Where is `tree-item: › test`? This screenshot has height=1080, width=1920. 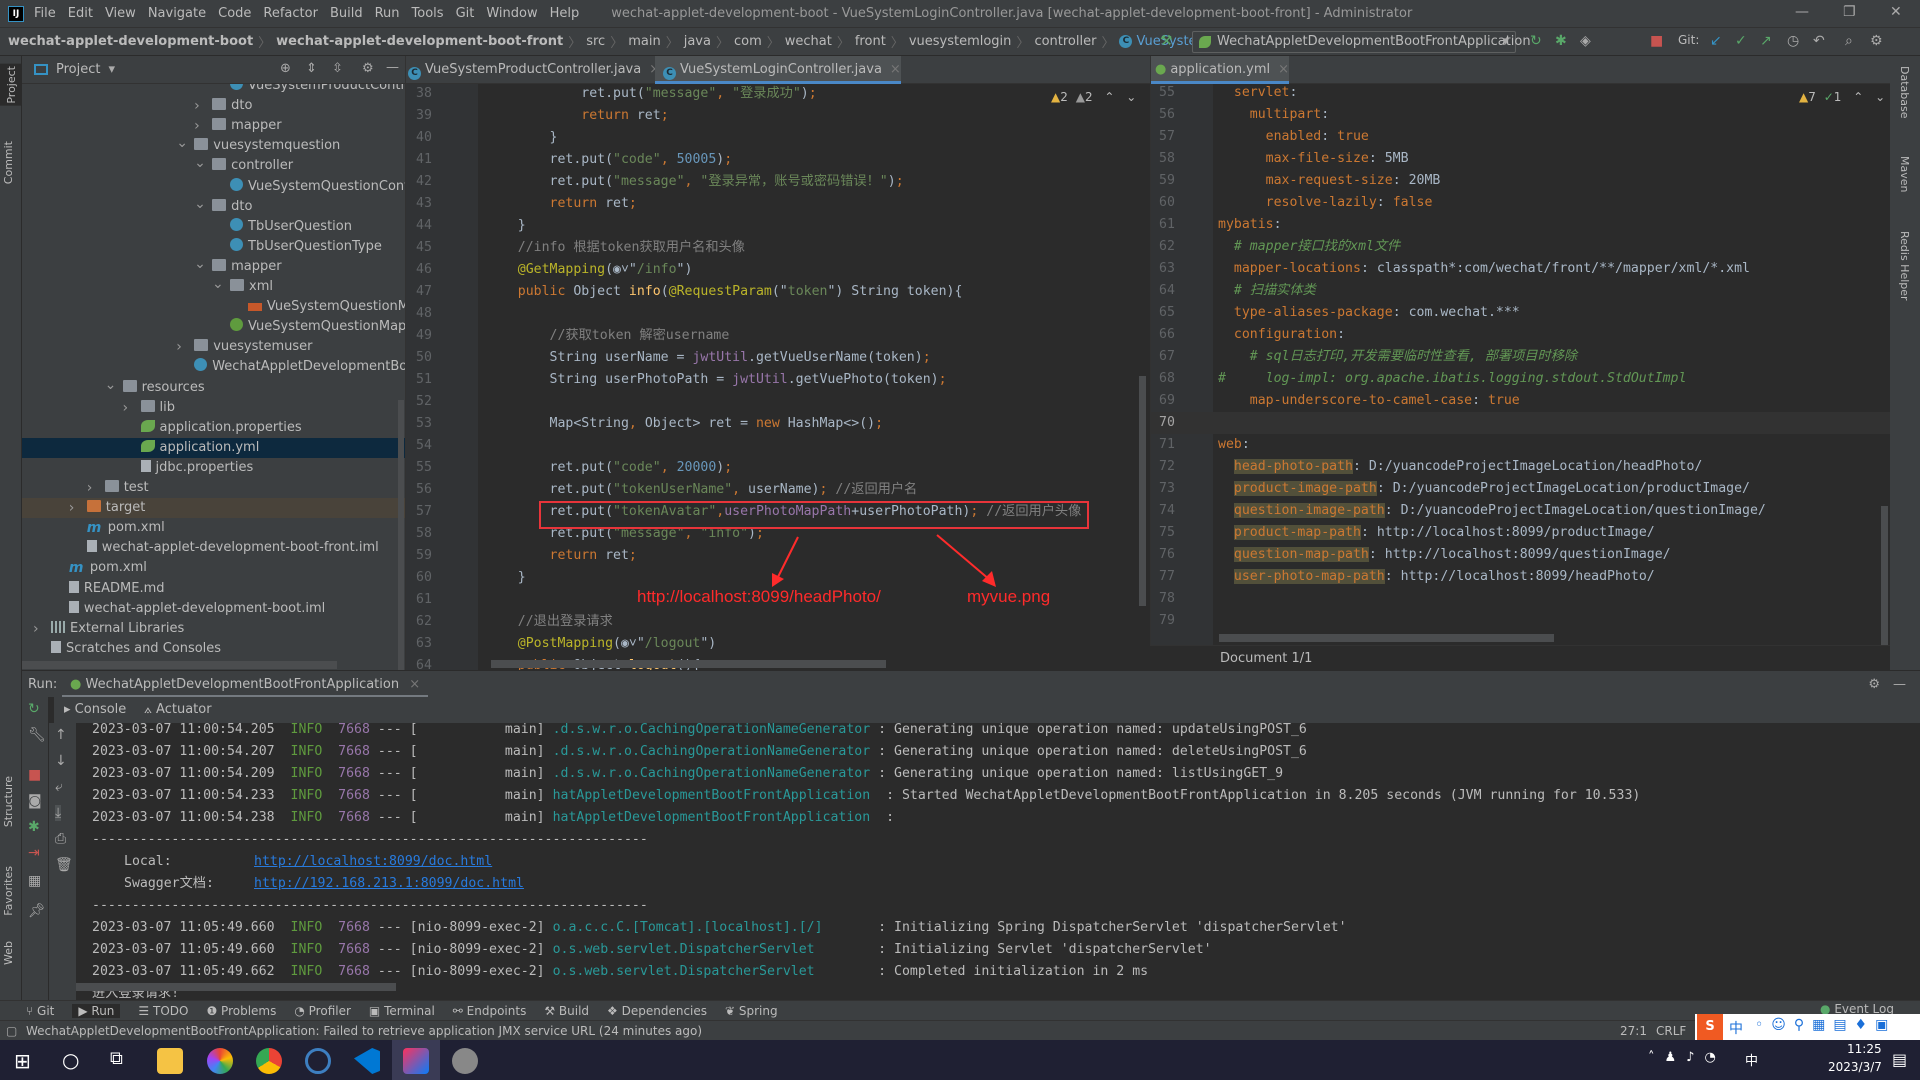
tree-item: › test is located at coordinates (213, 488).